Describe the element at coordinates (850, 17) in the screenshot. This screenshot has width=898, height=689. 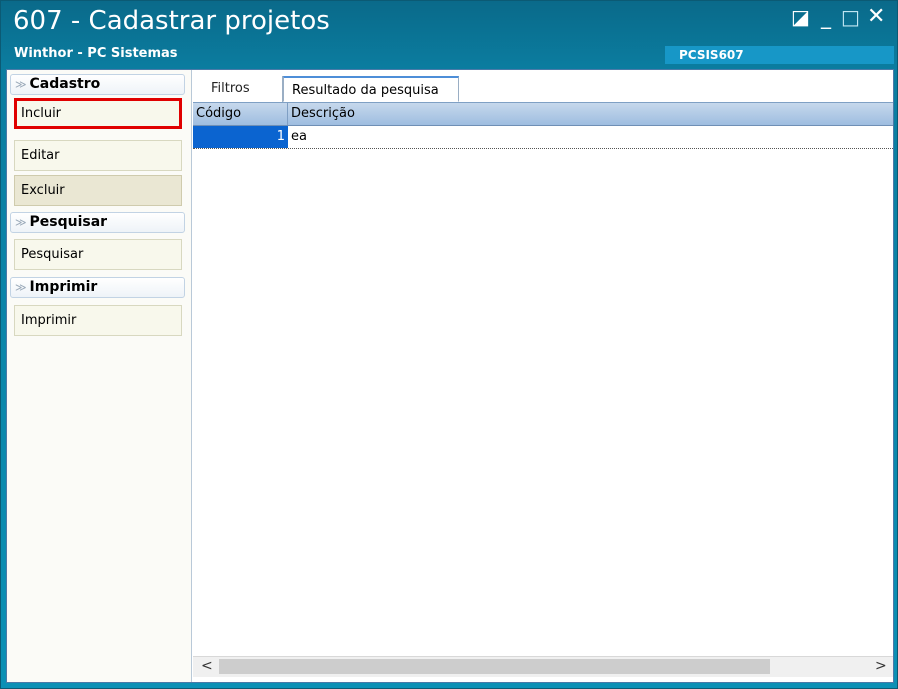
I see `maximize-icon: □` at that location.